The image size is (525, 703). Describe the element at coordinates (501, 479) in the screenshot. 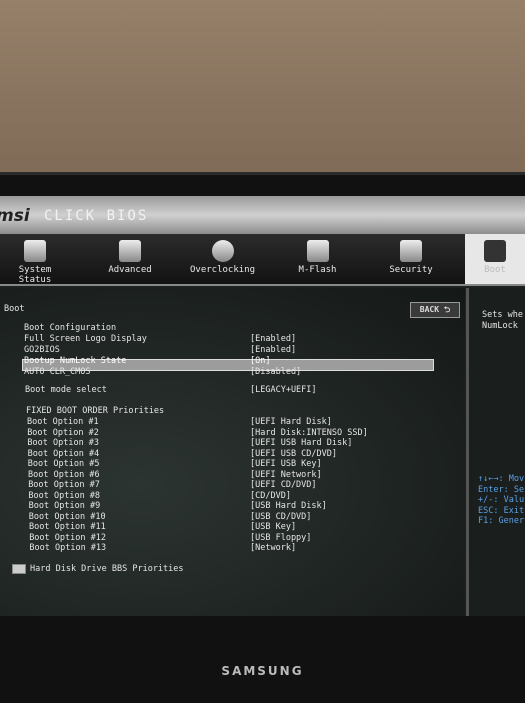

I see `key-hint: ↑↓←→: Mov` at that location.